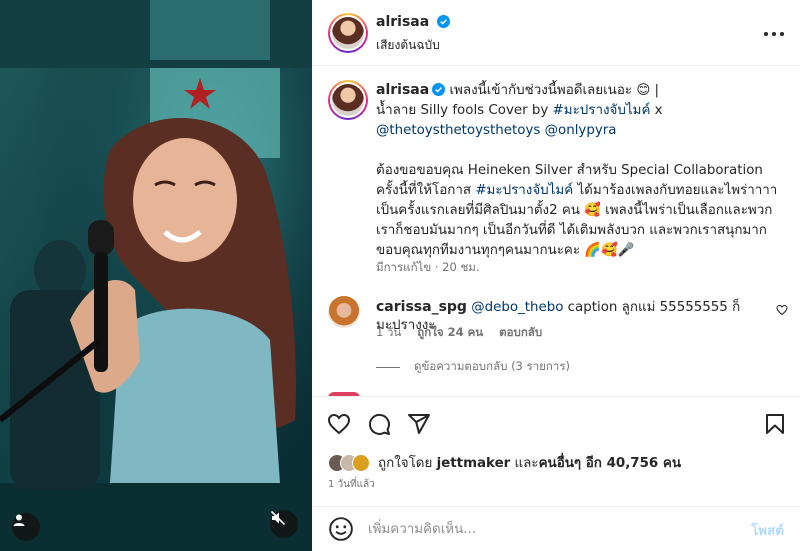 Image resolution: width=800 pixels, height=551 pixels. What do you see at coordinates (554, 90) in the screenshot?
I see `caption-line1: เพลงนี้เข้ากับช่วงนี้พอดีเลยเนอะ 😊 |` at bounding box center [554, 90].